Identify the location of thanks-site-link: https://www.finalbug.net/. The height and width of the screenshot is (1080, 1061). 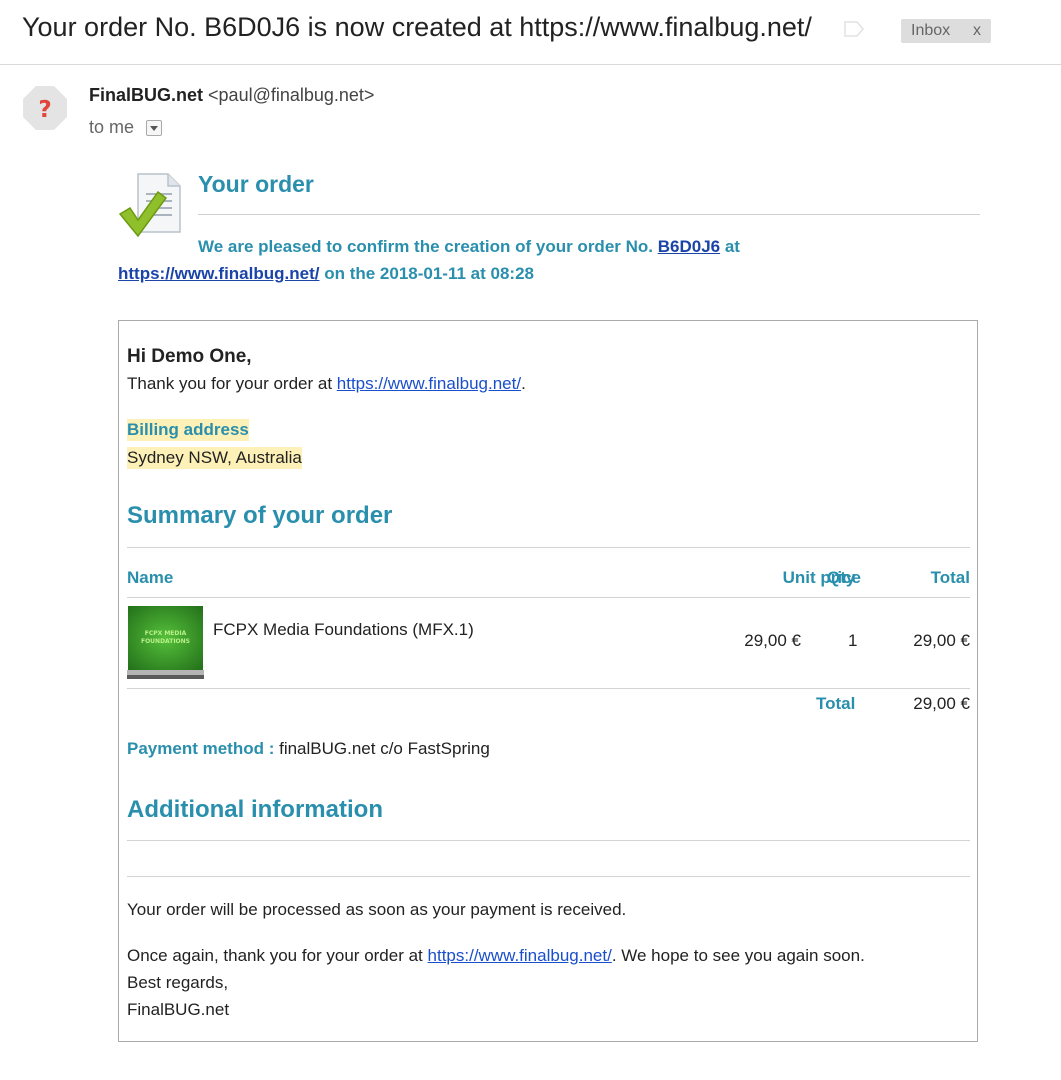
(429, 383).